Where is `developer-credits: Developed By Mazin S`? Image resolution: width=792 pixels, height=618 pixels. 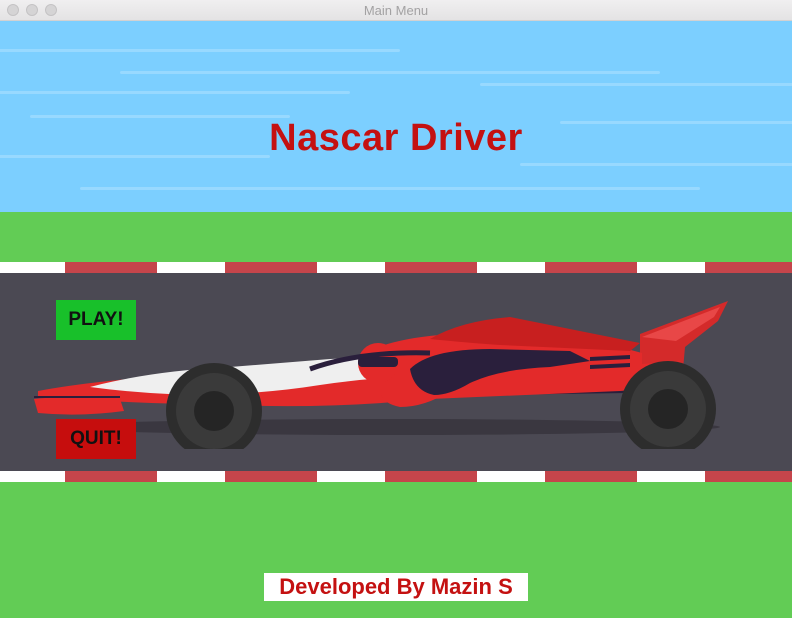 developer-credits: Developed By Mazin S is located at coordinates (396, 587).